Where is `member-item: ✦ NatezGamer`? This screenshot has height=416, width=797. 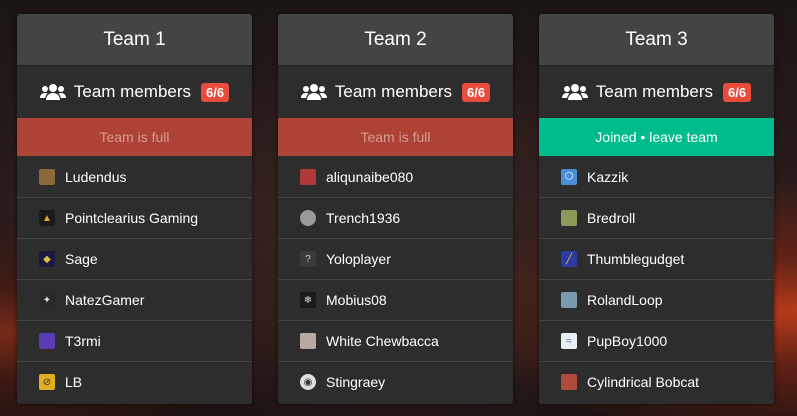
member-item: ✦ NatezGamer is located at coordinates (134, 299).